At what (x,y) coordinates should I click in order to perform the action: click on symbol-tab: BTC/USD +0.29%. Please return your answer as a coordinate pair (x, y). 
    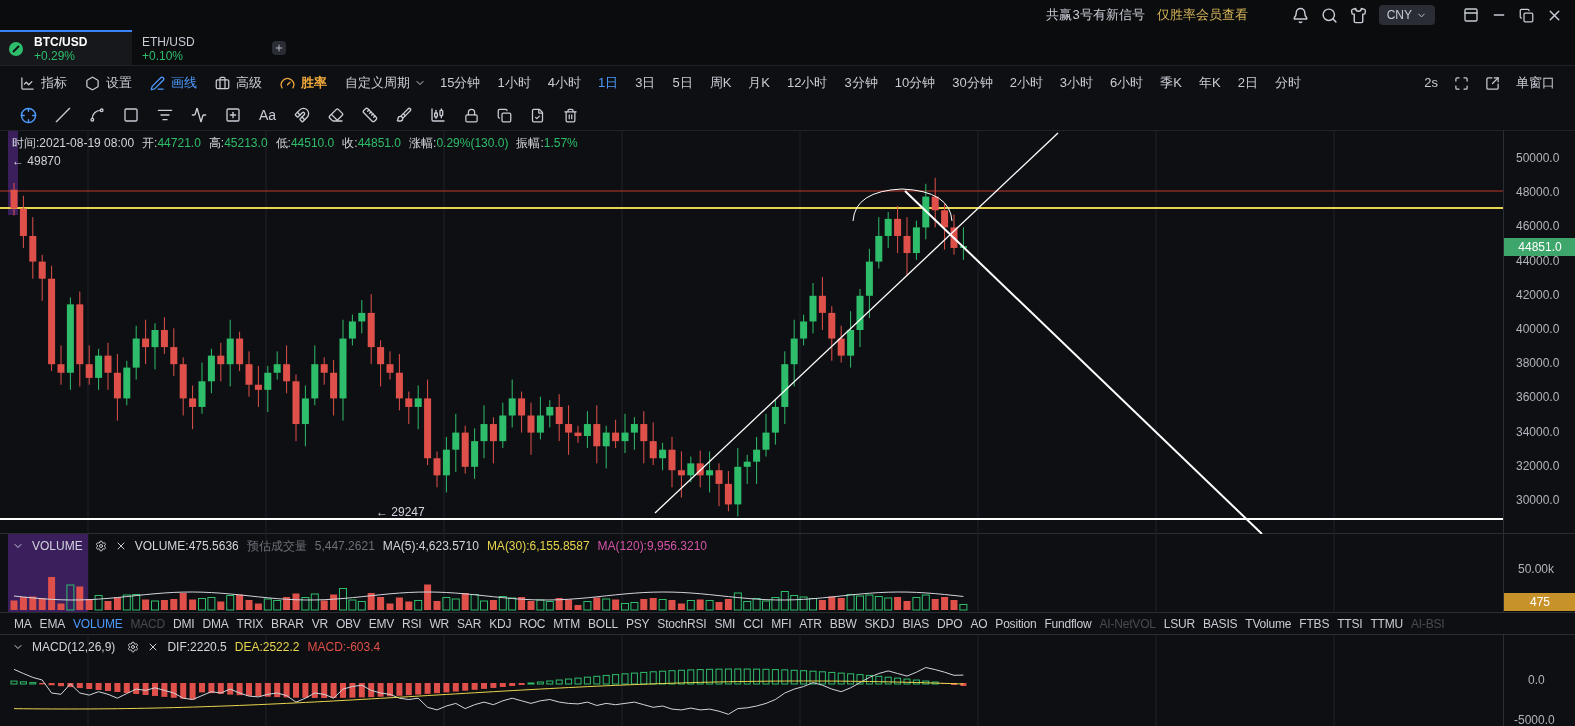
    Looking at the image, I should click on (66, 47).